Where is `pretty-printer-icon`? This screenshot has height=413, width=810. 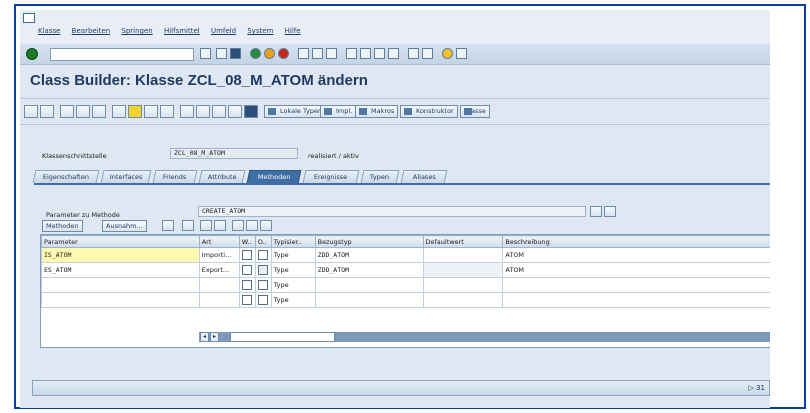
pretty-printer-icon is located at coordinates (219, 111).